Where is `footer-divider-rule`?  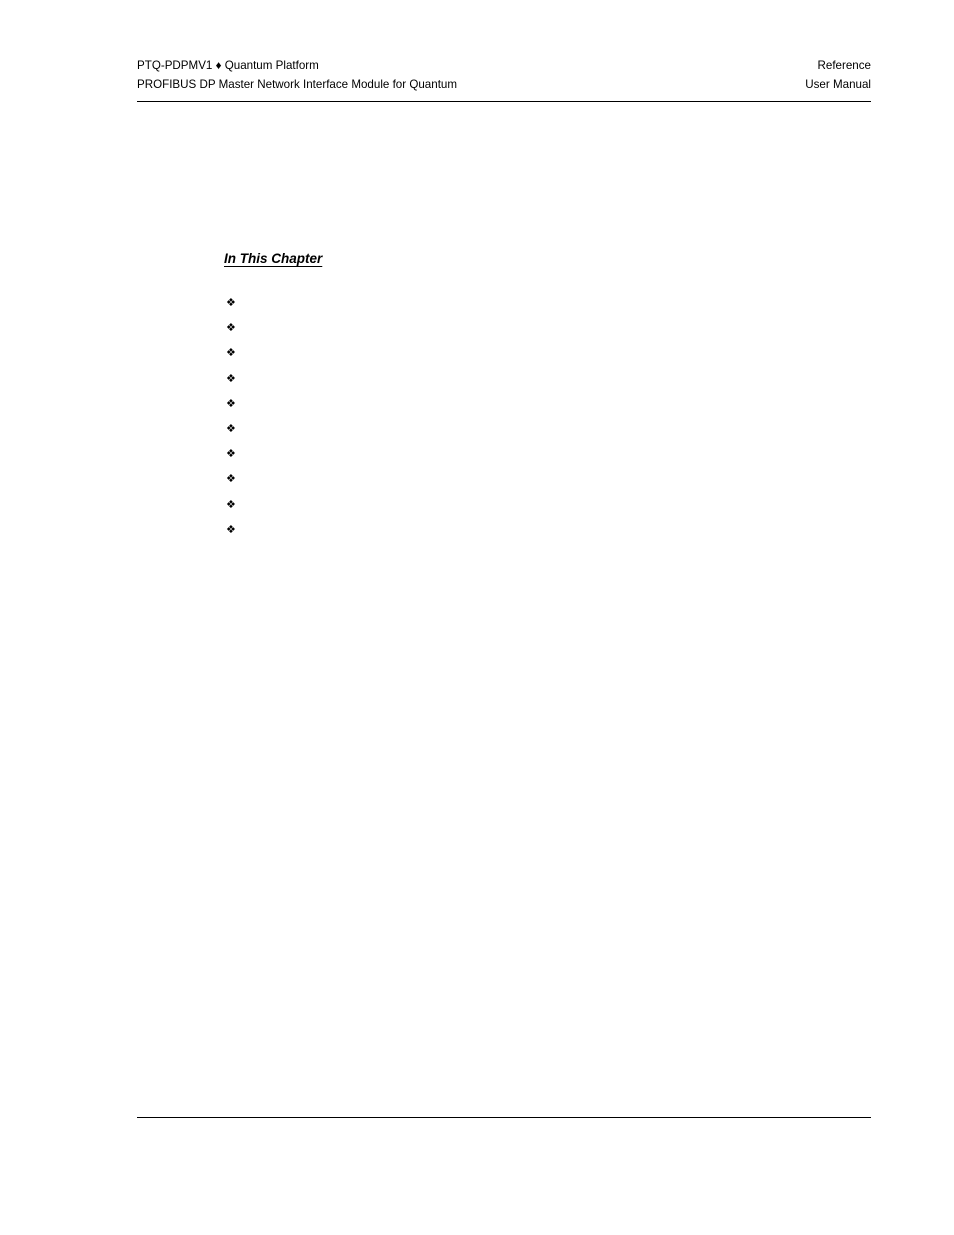
footer-divider-rule is located at coordinates (504, 1117).